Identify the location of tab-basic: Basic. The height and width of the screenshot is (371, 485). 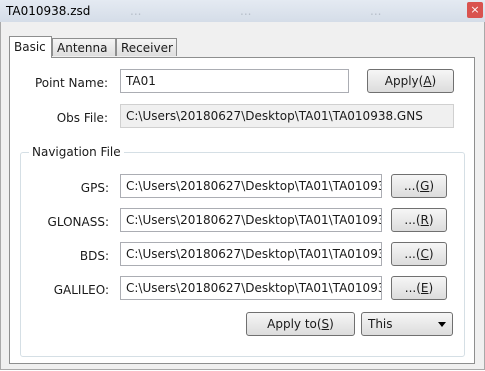
(30, 47).